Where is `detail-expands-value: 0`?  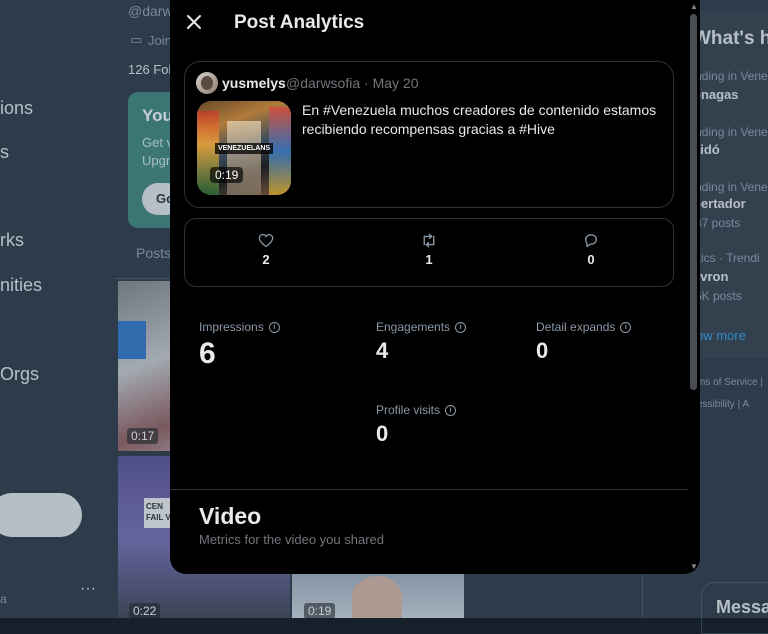
detail-expands-value: 0 is located at coordinates (542, 350).